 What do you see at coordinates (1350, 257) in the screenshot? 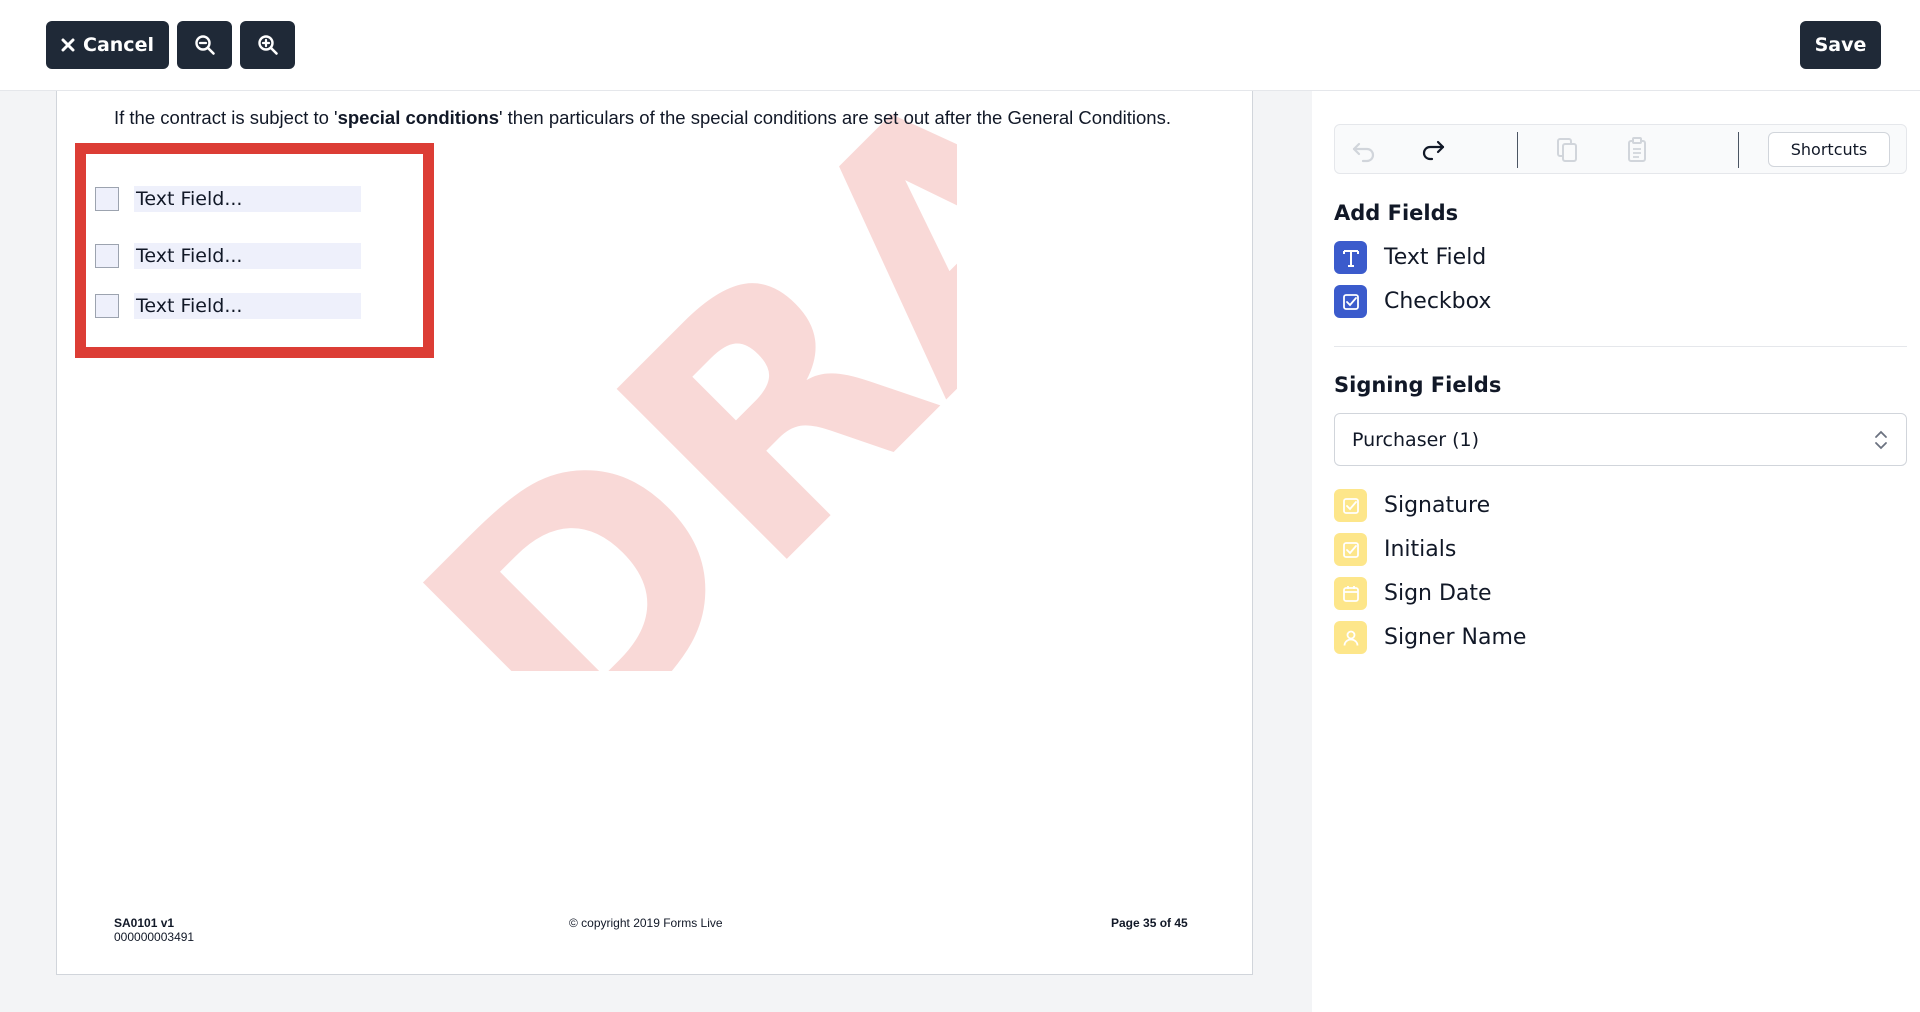
I see `text-field-icon` at bounding box center [1350, 257].